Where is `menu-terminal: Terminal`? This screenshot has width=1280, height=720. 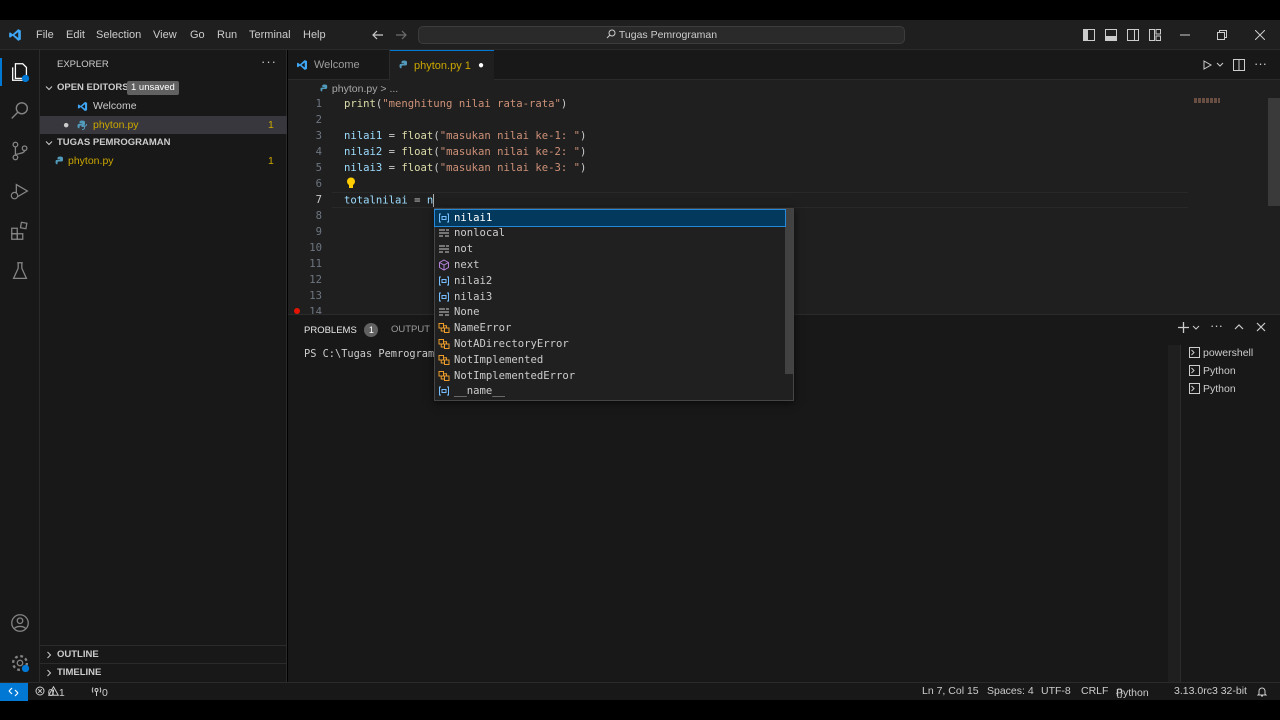 menu-terminal: Terminal is located at coordinates (270, 35).